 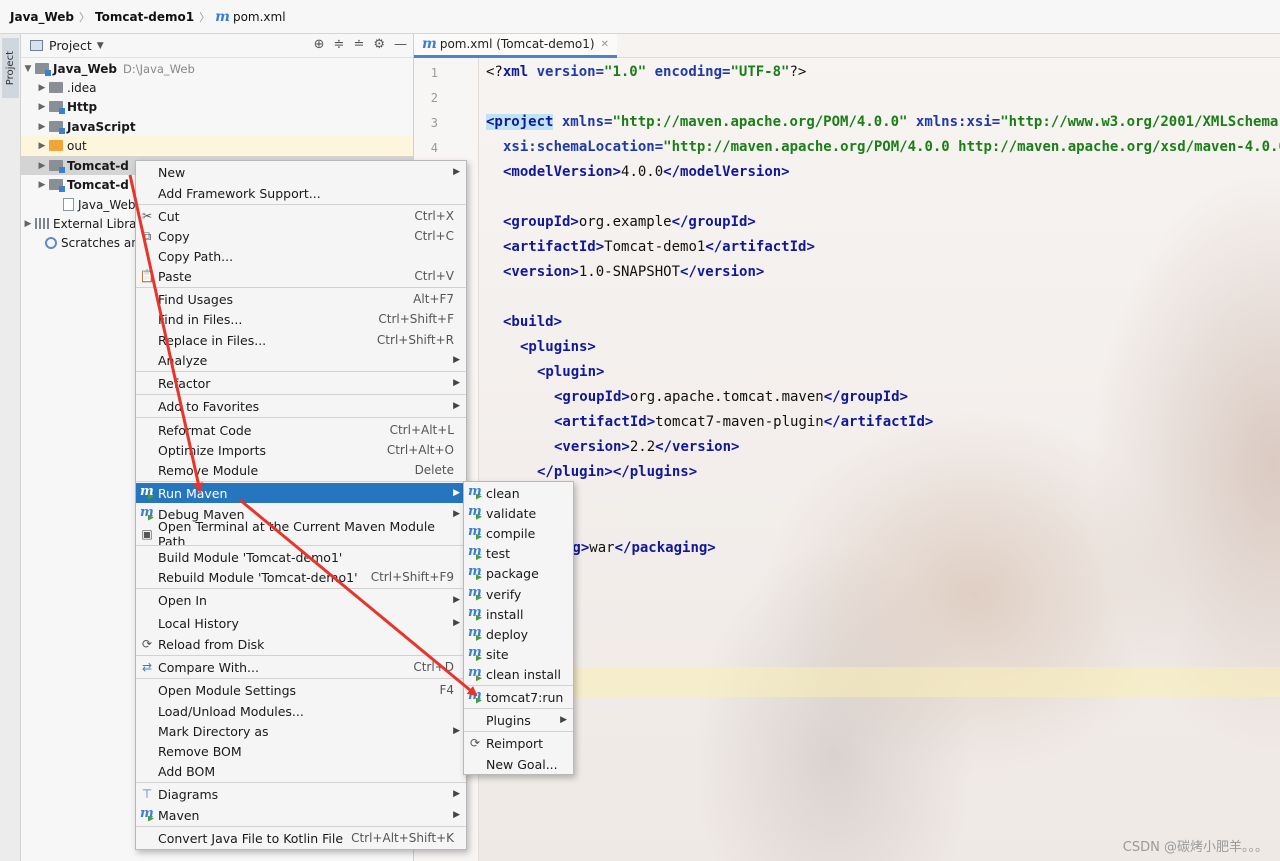 What do you see at coordinates (301, 430) in the screenshot?
I see `menu-item-reformat-code: Reformat Code Ctrl+Alt+L` at bounding box center [301, 430].